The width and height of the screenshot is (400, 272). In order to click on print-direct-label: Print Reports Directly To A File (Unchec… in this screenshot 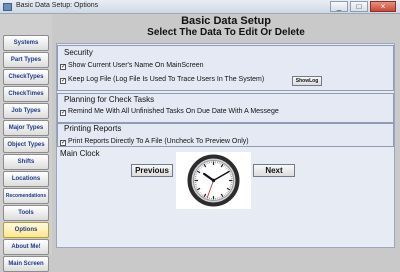, I will do `click(158, 141)`.